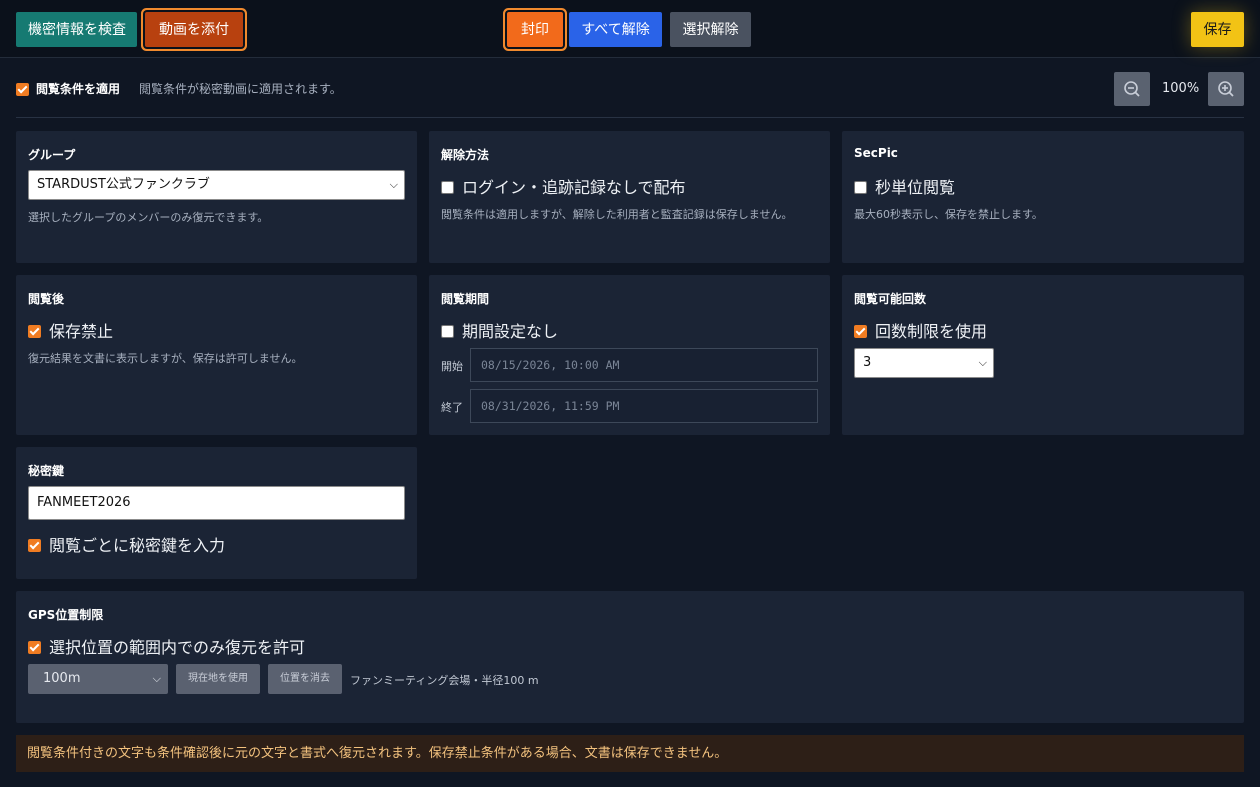 The height and width of the screenshot is (787, 1260). Describe the element at coordinates (644, 365) in the screenshot. I see `start-datetime-input: 08/15/2026, 10:00 AM` at that location.